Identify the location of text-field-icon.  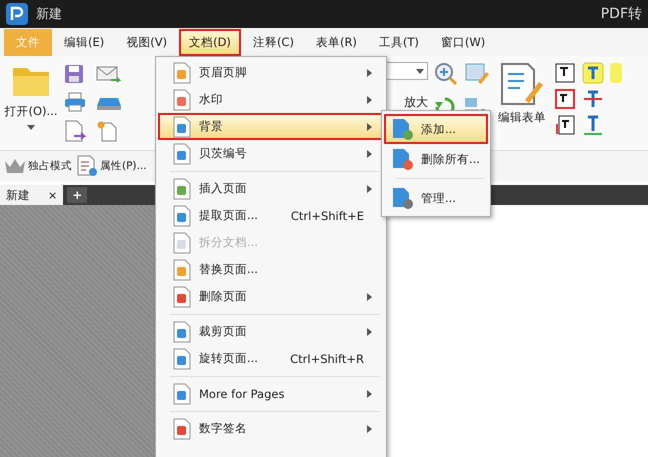
(565, 73).